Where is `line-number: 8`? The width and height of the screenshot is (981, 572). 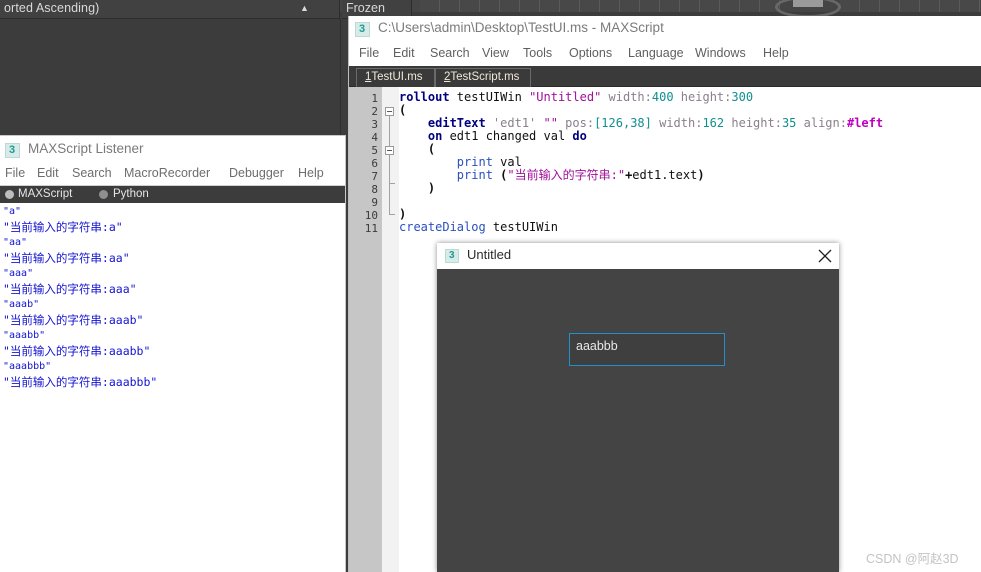
line-number: 8 is located at coordinates (374, 189).